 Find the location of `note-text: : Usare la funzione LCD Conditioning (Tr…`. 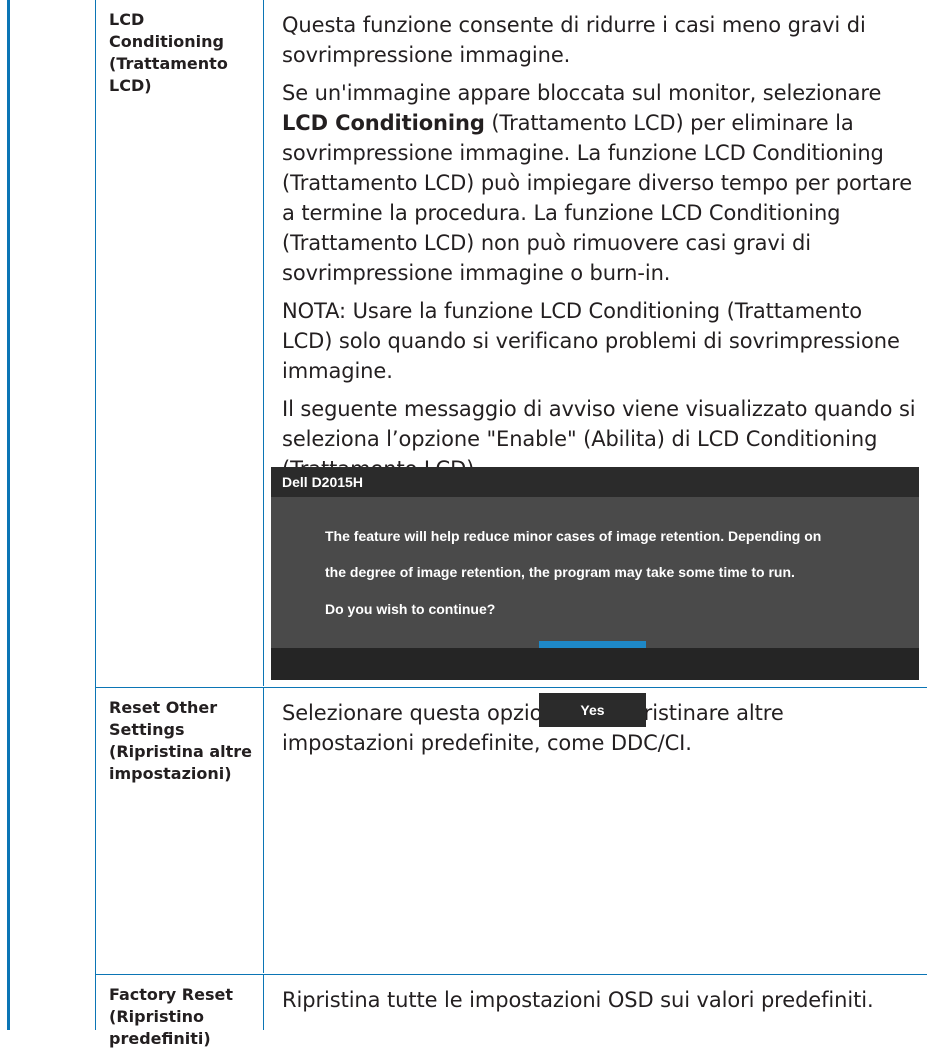

note-text: : Usare la funzione LCD Conditioning (Tr… is located at coordinates (591, 341).